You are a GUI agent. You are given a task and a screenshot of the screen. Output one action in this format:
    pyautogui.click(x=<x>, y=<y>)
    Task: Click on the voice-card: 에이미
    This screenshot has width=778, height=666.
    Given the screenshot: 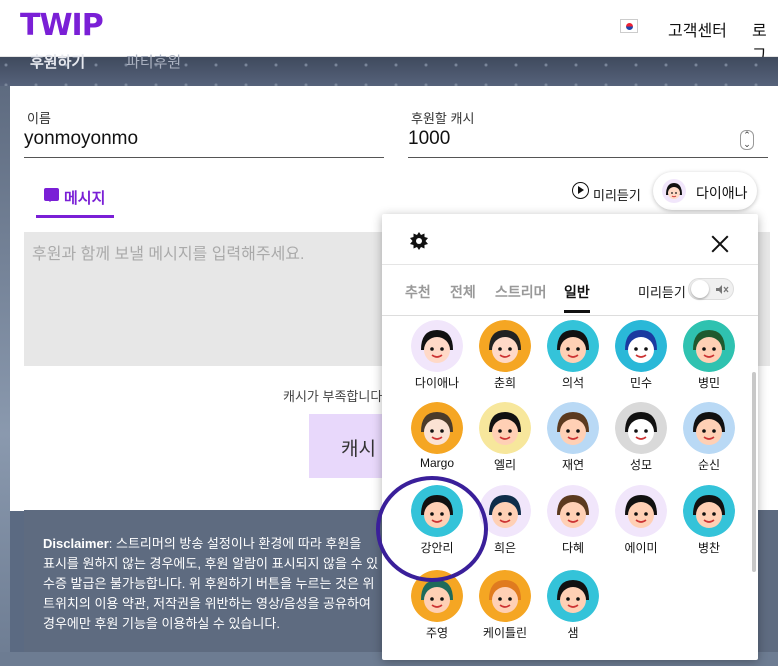 What is the action you would take?
    pyautogui.click(x=641, y=523)
    